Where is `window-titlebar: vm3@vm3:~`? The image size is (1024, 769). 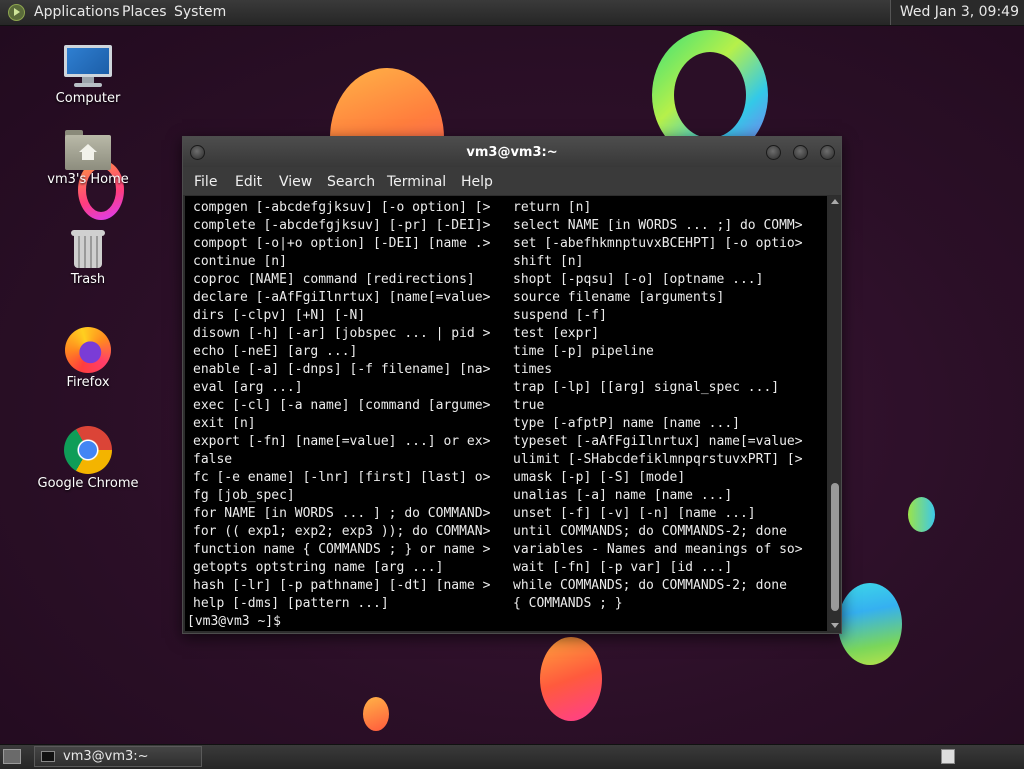 window-titlebar: vm3@vm3:~ is located at coordinates (512, 152).